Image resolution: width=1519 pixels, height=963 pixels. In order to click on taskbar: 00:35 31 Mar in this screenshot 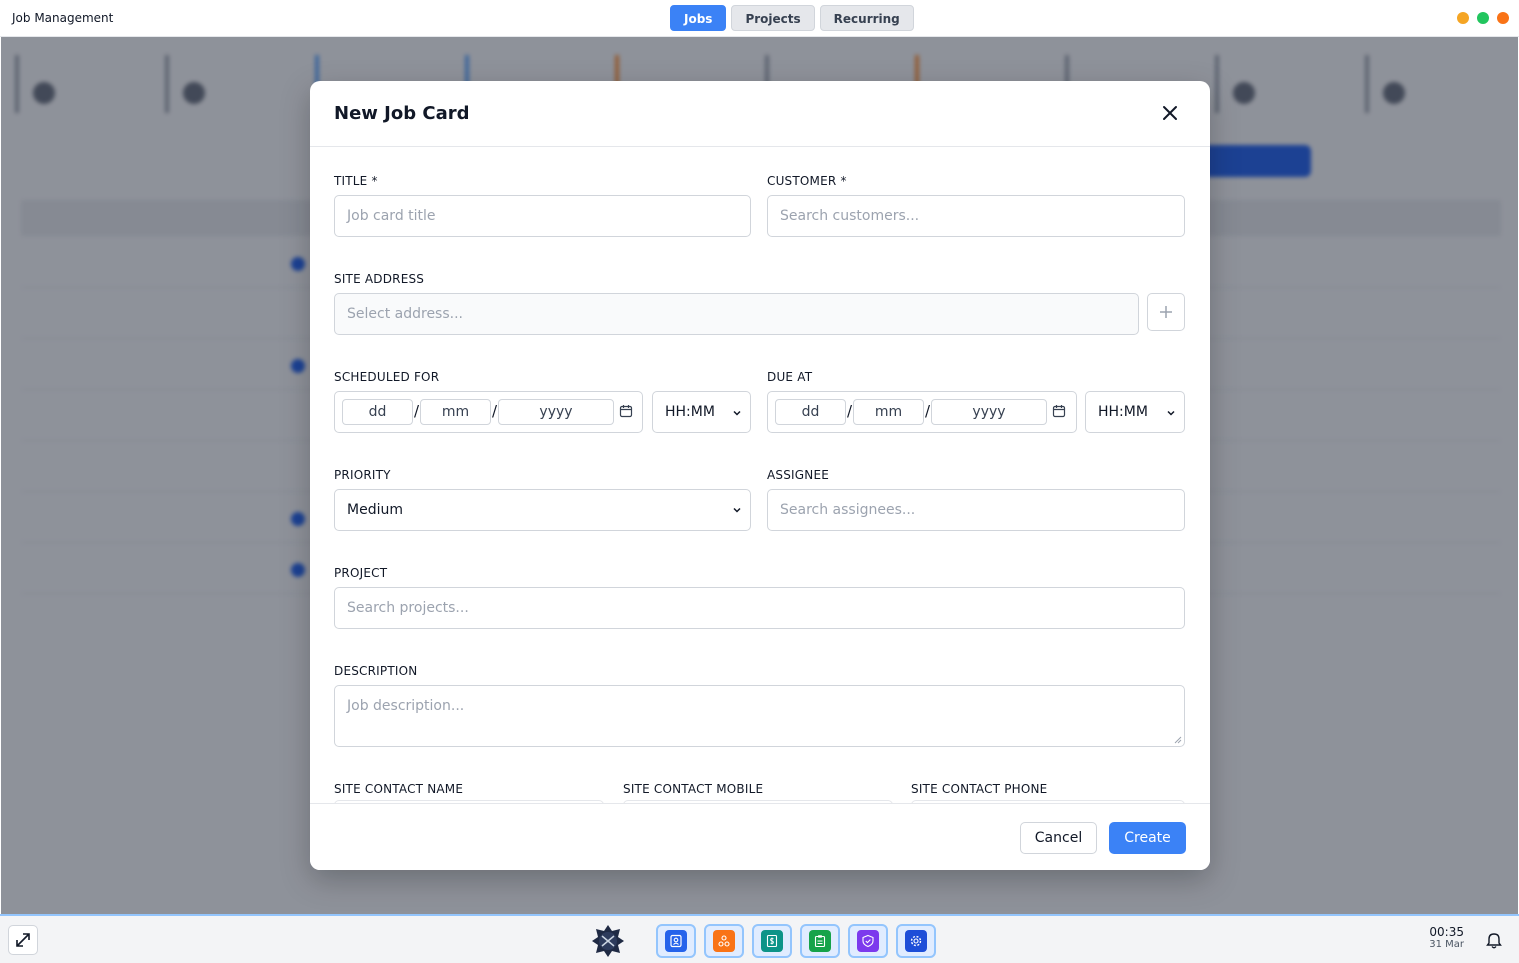, I will do `click(759, 938)`.